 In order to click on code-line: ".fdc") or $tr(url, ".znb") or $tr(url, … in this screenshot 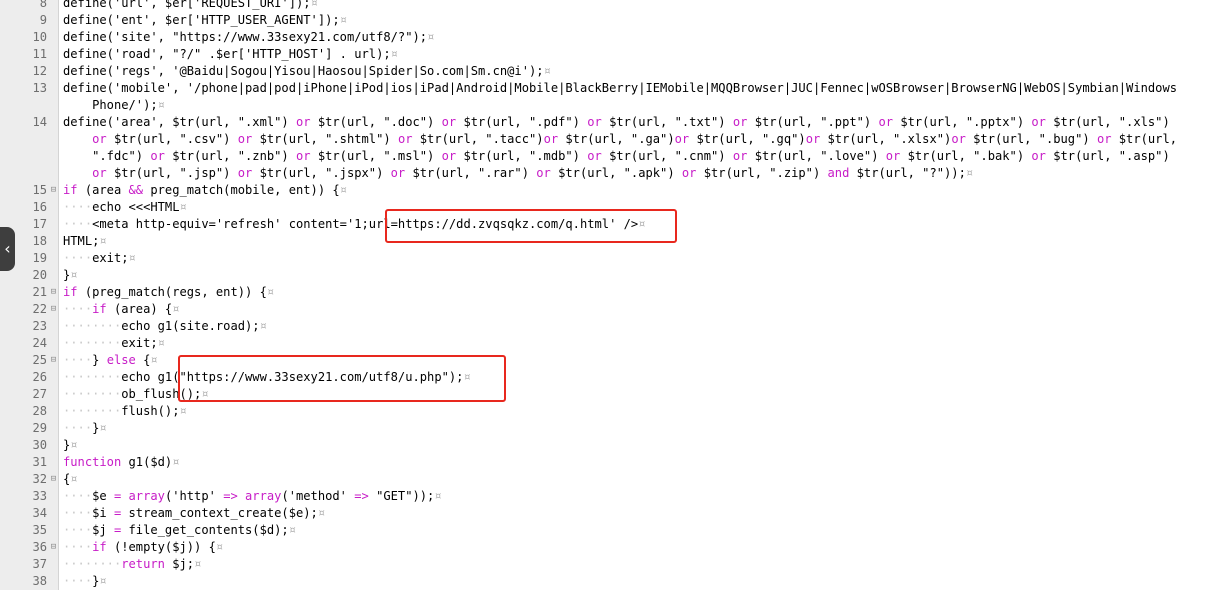, I will do `click(603, 156)`.